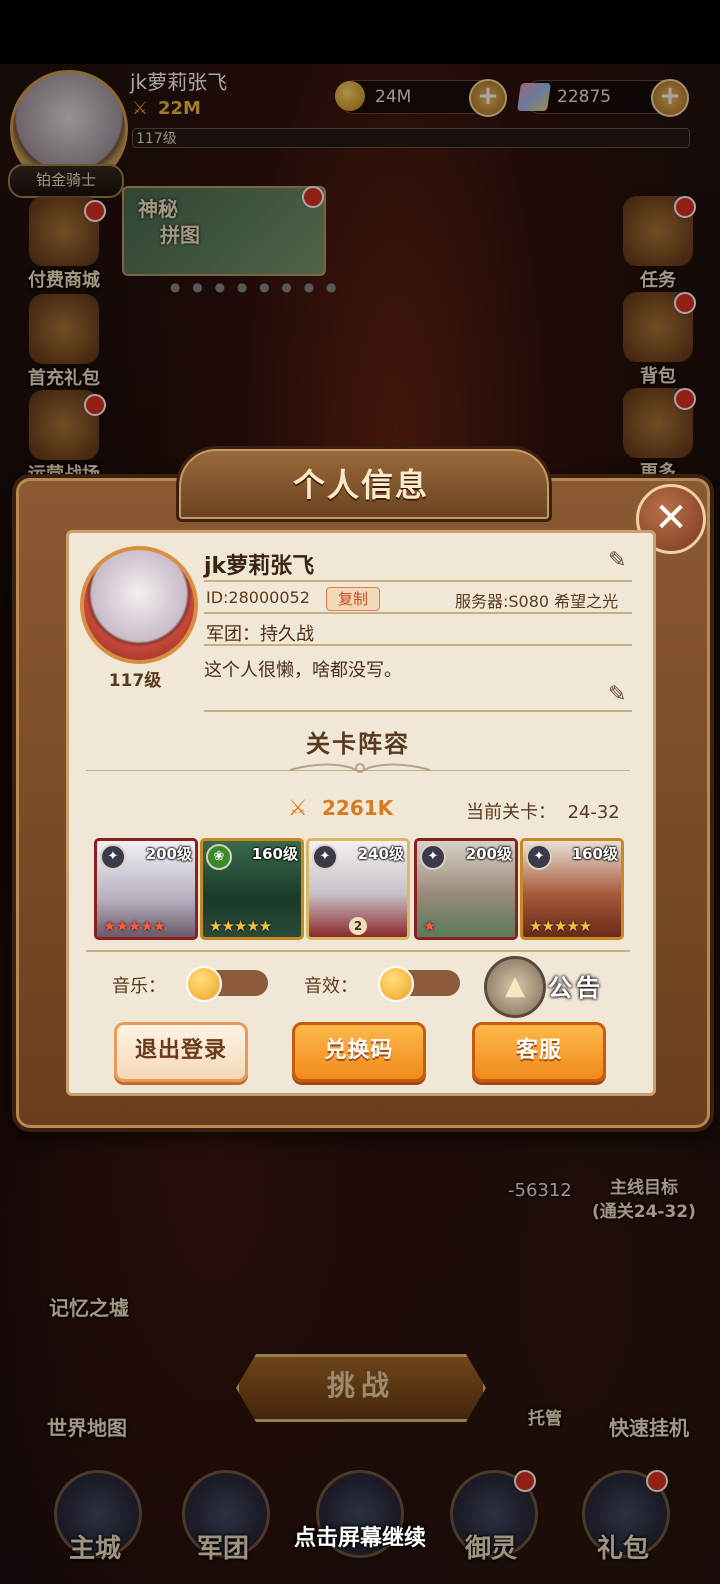 Image resolution: width=720 pixels, height=1584 pixels. What do you see at coordinates (572, 889) in the screenshot?
I see `hero-card: ✦ 160级 ★★★★★` at bounding box center [572, 889].